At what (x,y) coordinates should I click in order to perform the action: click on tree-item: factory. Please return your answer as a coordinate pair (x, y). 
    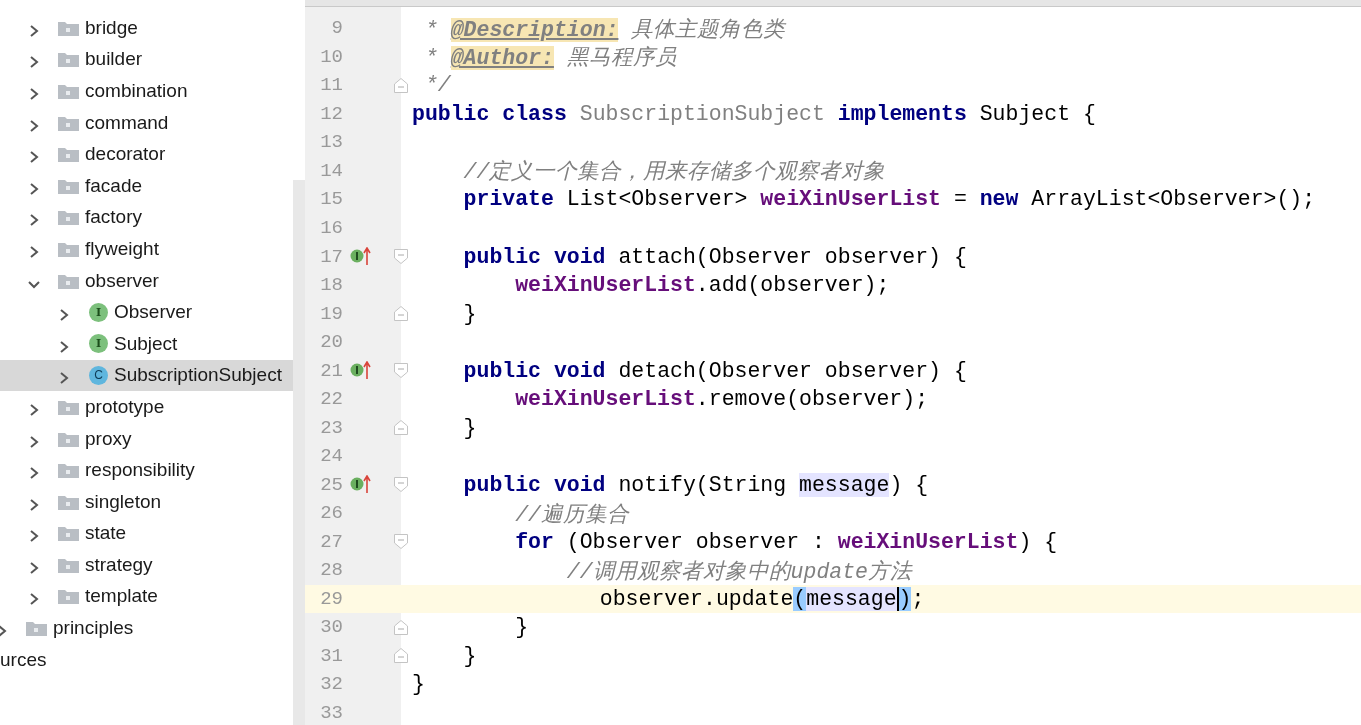
    Looking at the image, I should click on (146, 217).